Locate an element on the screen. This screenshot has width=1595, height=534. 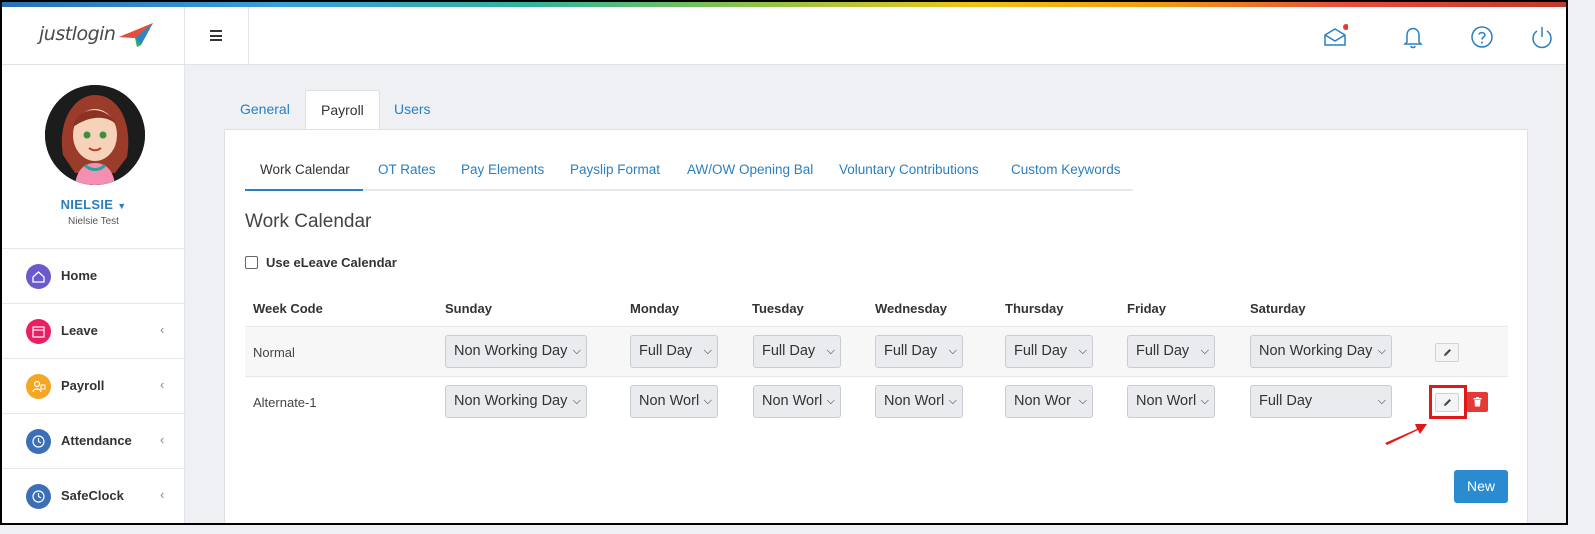
paper-plane-logo-icon is located at coordinates (136, 35).